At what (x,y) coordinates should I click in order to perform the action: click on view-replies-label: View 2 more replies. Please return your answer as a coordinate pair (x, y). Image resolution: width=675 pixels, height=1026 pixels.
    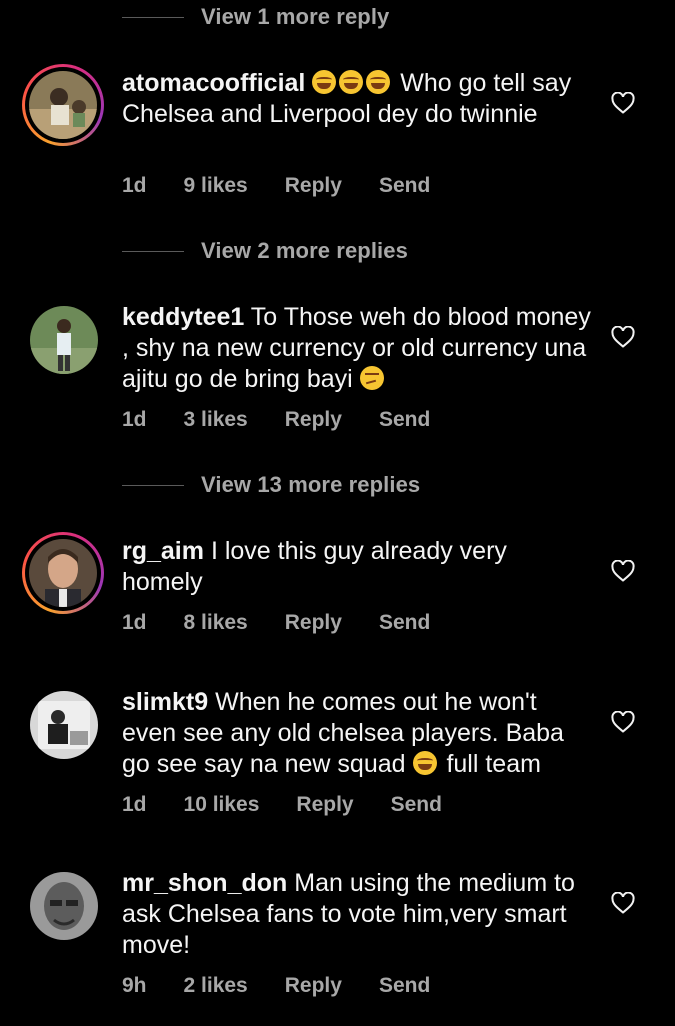
    Looking at the image, I should click on (304, 251).